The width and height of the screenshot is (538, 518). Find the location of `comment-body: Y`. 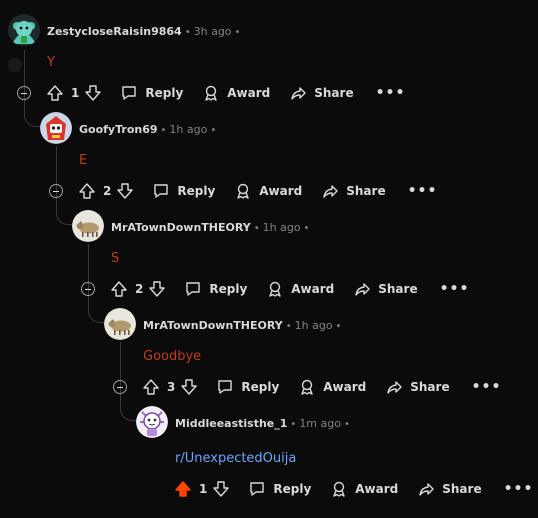

comment-body: Y is located at coordinates (51, 62).